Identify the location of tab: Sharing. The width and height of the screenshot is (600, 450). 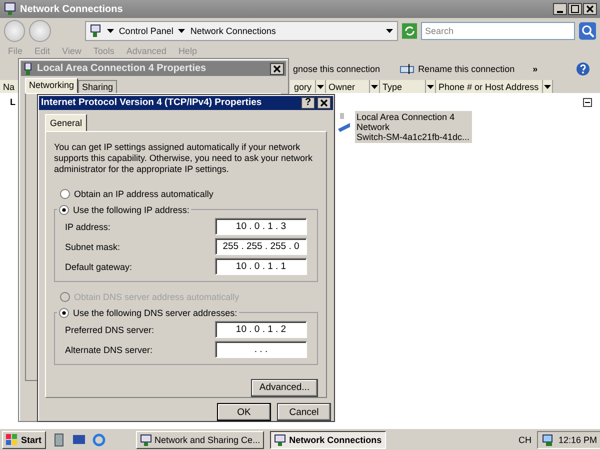
(98, 86).